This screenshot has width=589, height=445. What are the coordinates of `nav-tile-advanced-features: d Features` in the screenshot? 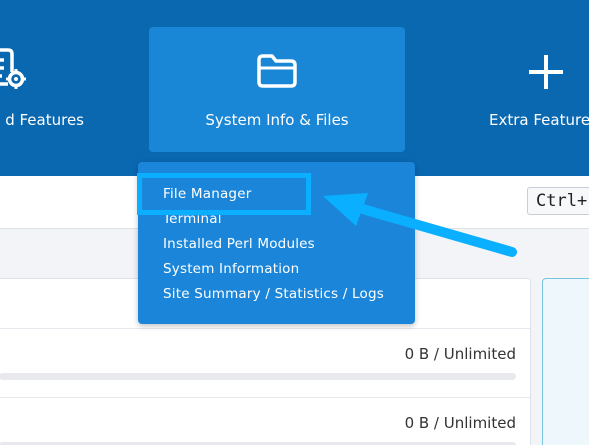 It's located at (45, 88).